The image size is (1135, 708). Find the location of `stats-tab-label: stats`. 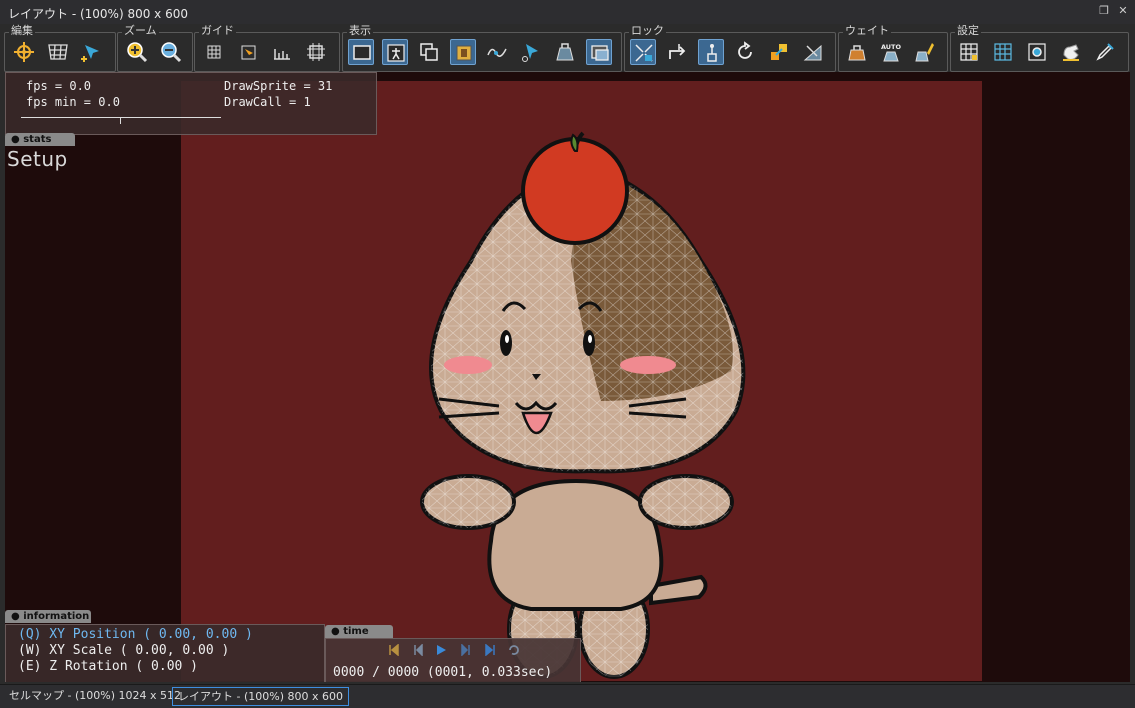

stats-tab-label: stats is located at coordinates (37, 139).